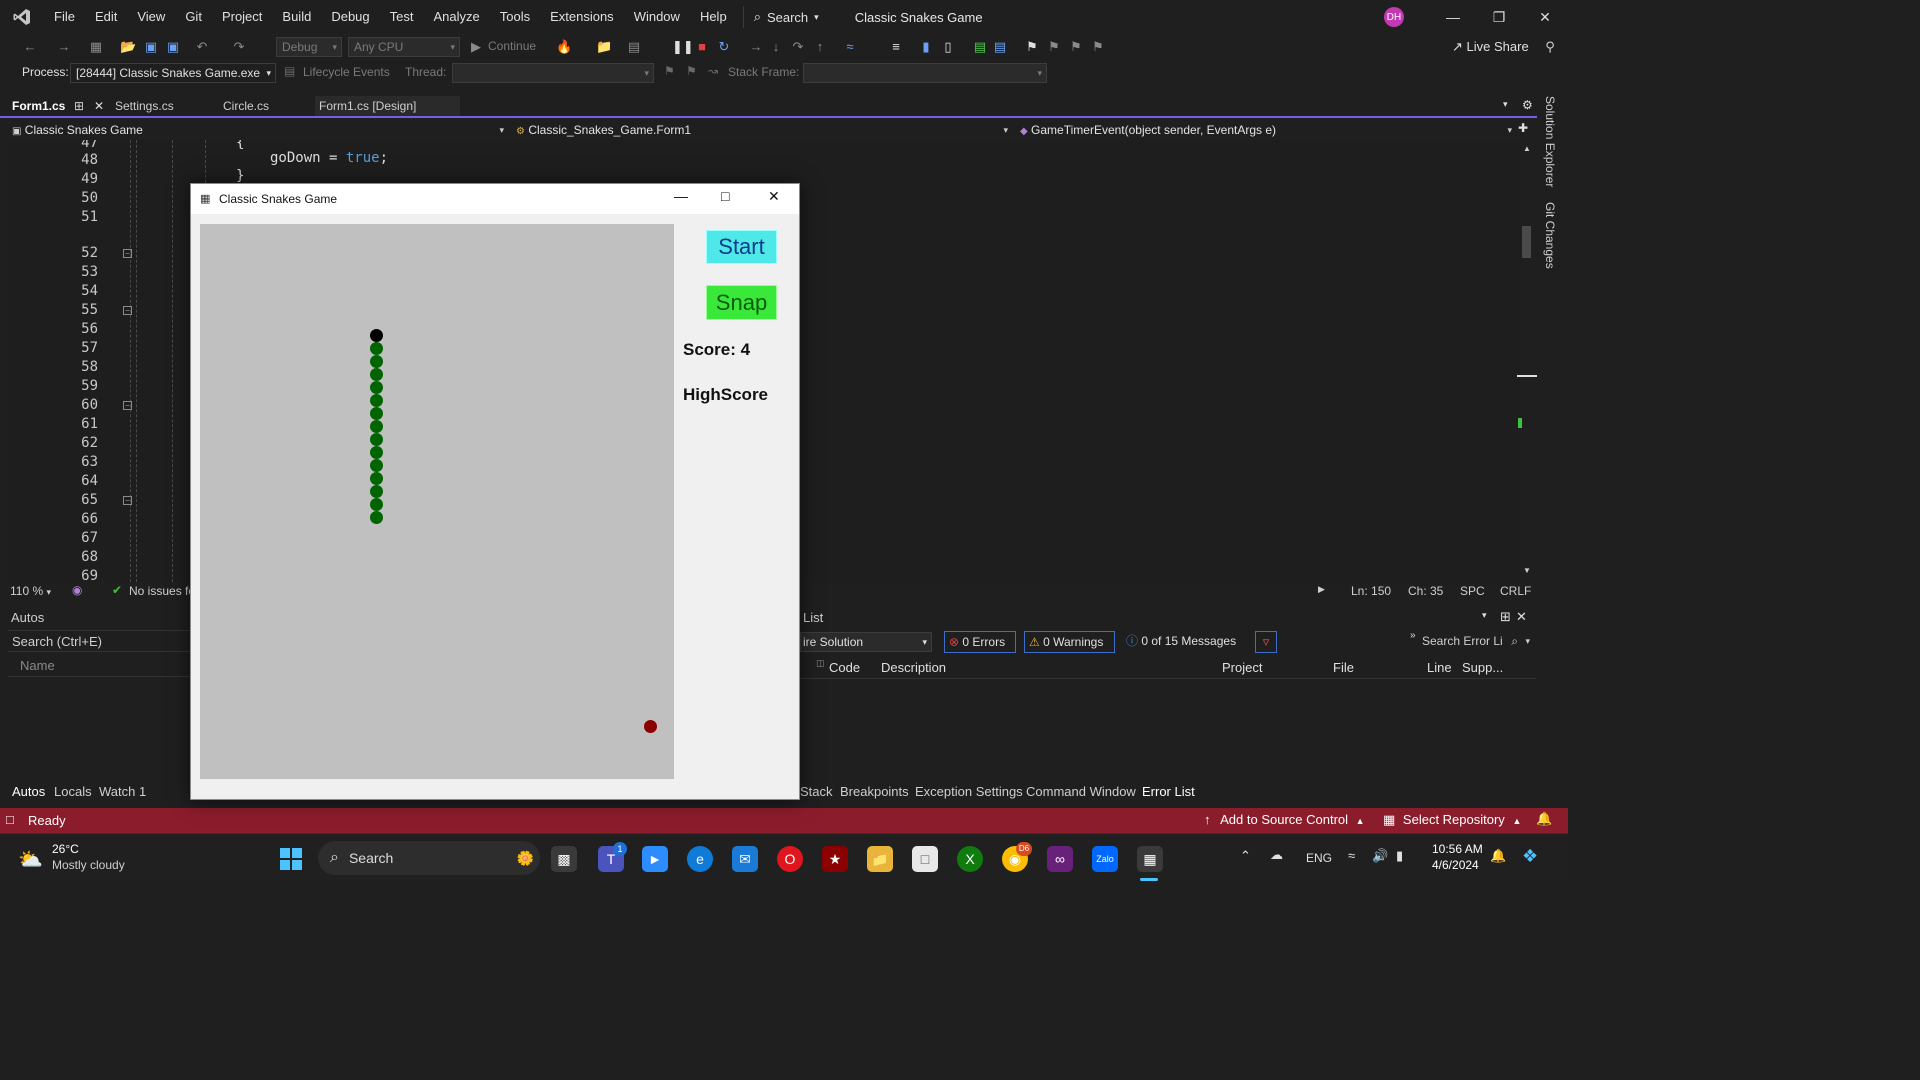  Describe the element at coordinates (724, 47) in the screenshot. I see `restart-icon: ↻` at that location.